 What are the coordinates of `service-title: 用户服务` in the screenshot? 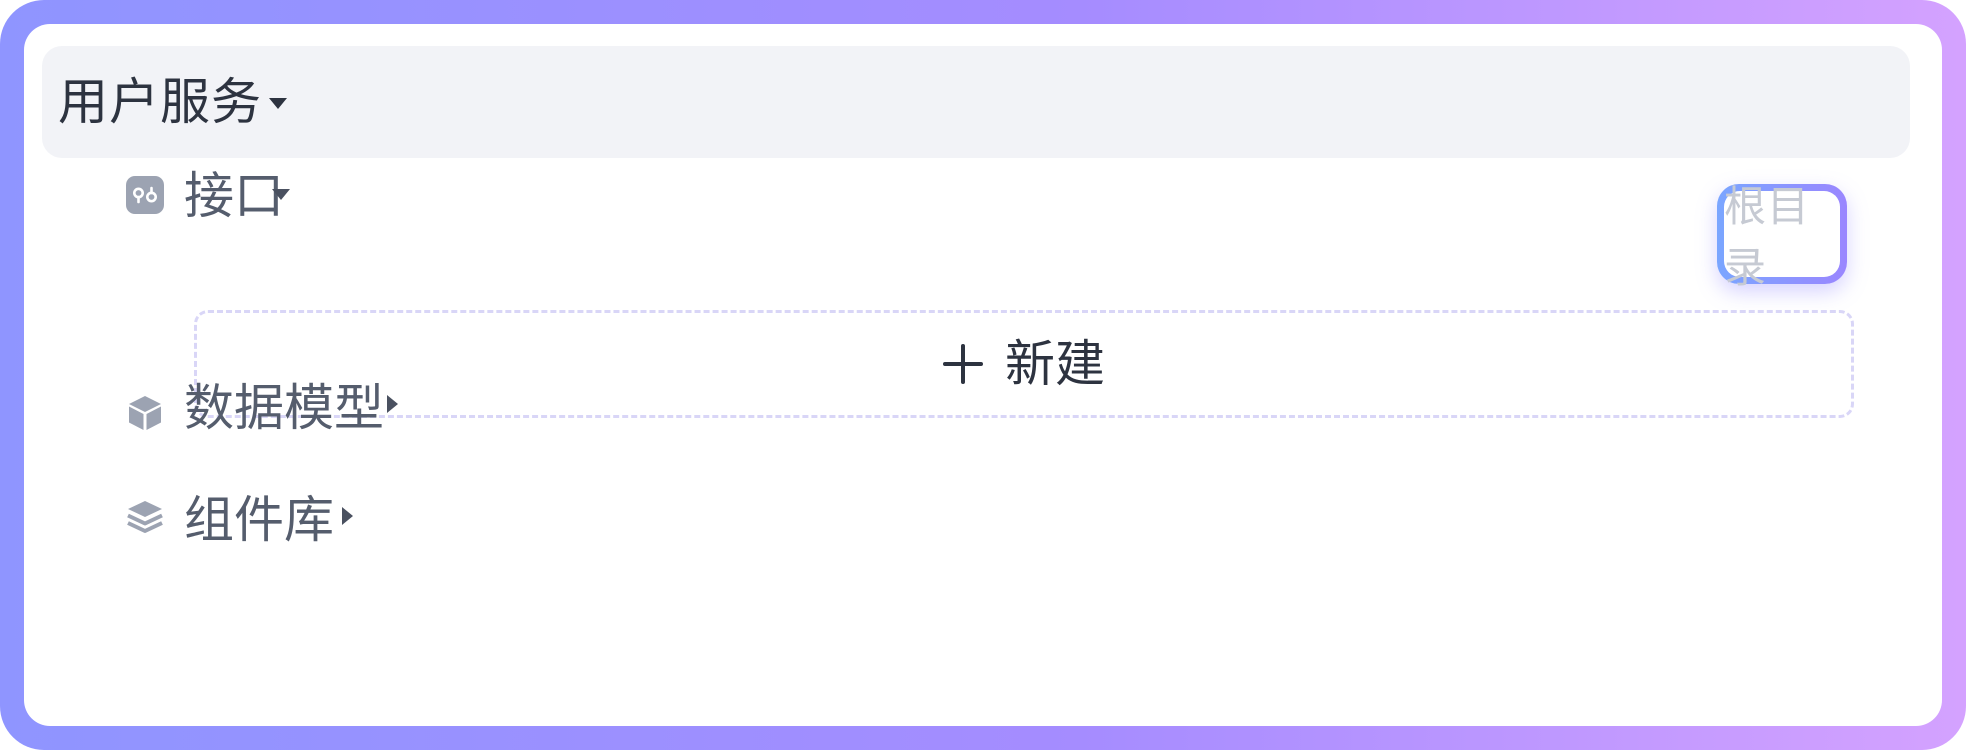 It's located at (160, 102).